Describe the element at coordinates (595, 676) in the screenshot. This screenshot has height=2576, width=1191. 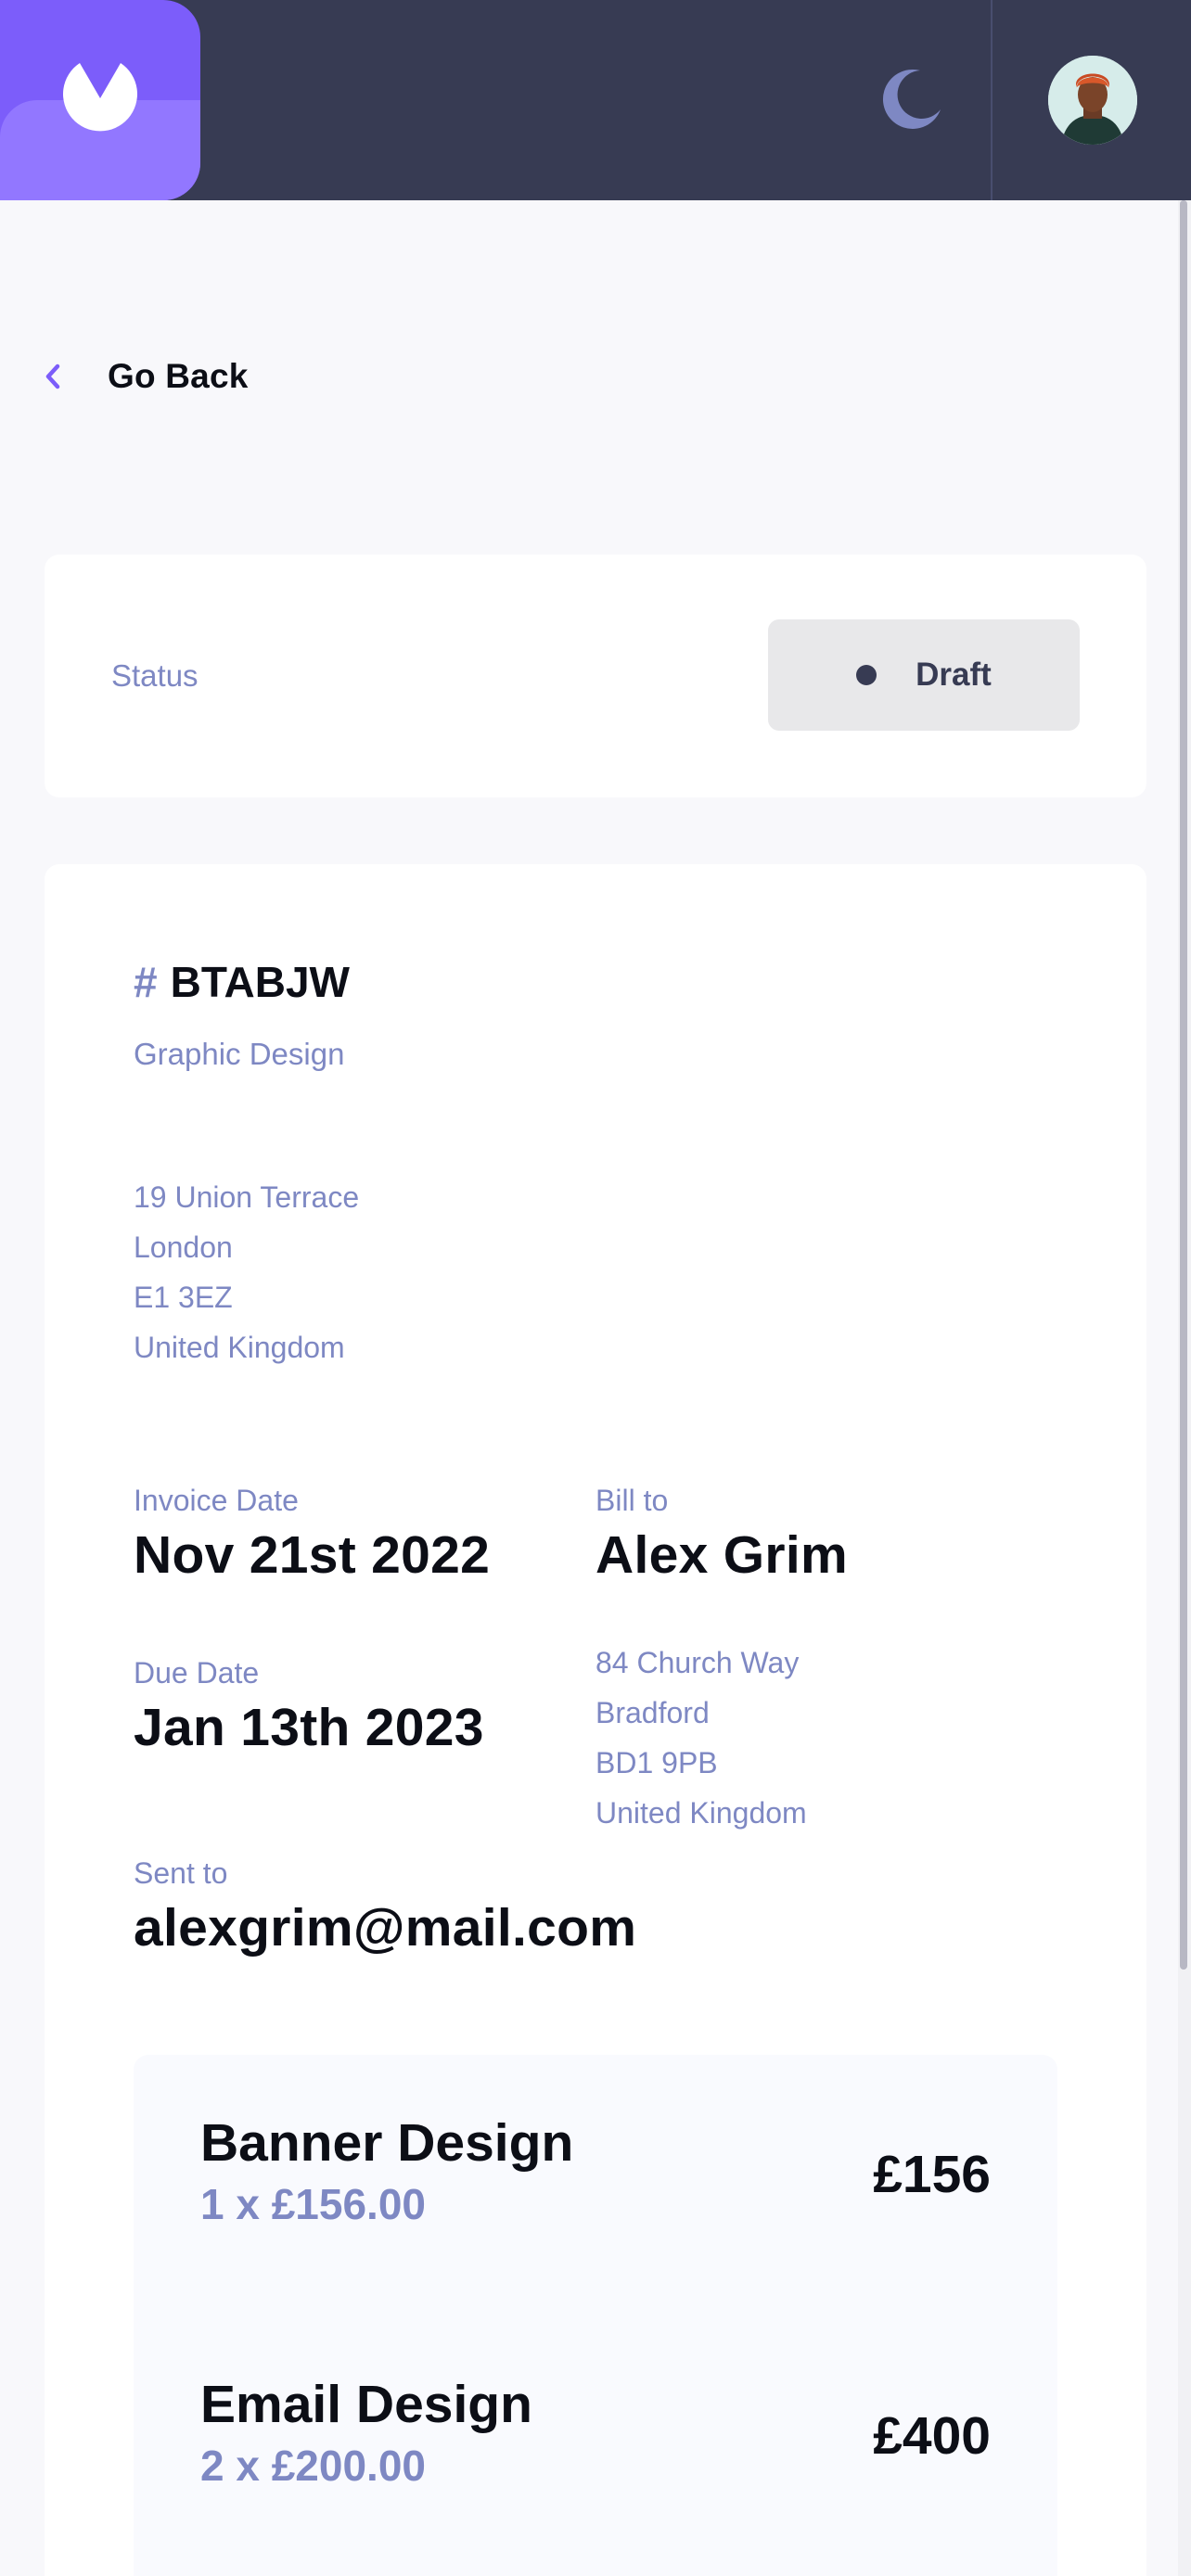
I see `status-card: Status Draft` at that location.